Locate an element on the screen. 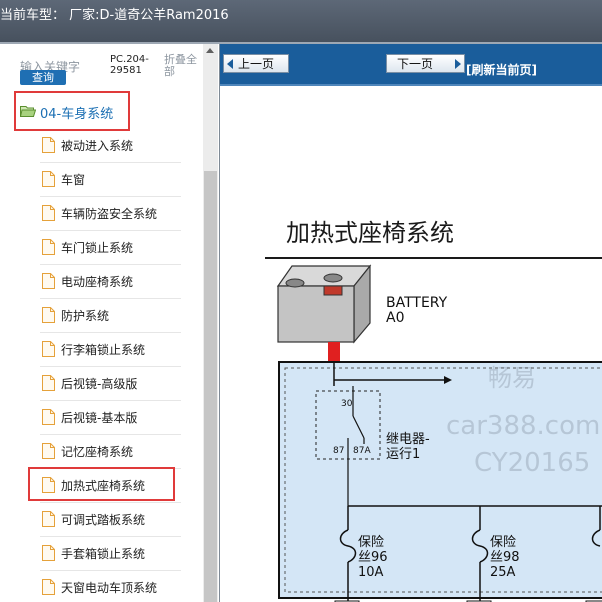 This screenshot has width=602, height=602. tree-item-label: 车窗 is located at coordinates (73, 180).